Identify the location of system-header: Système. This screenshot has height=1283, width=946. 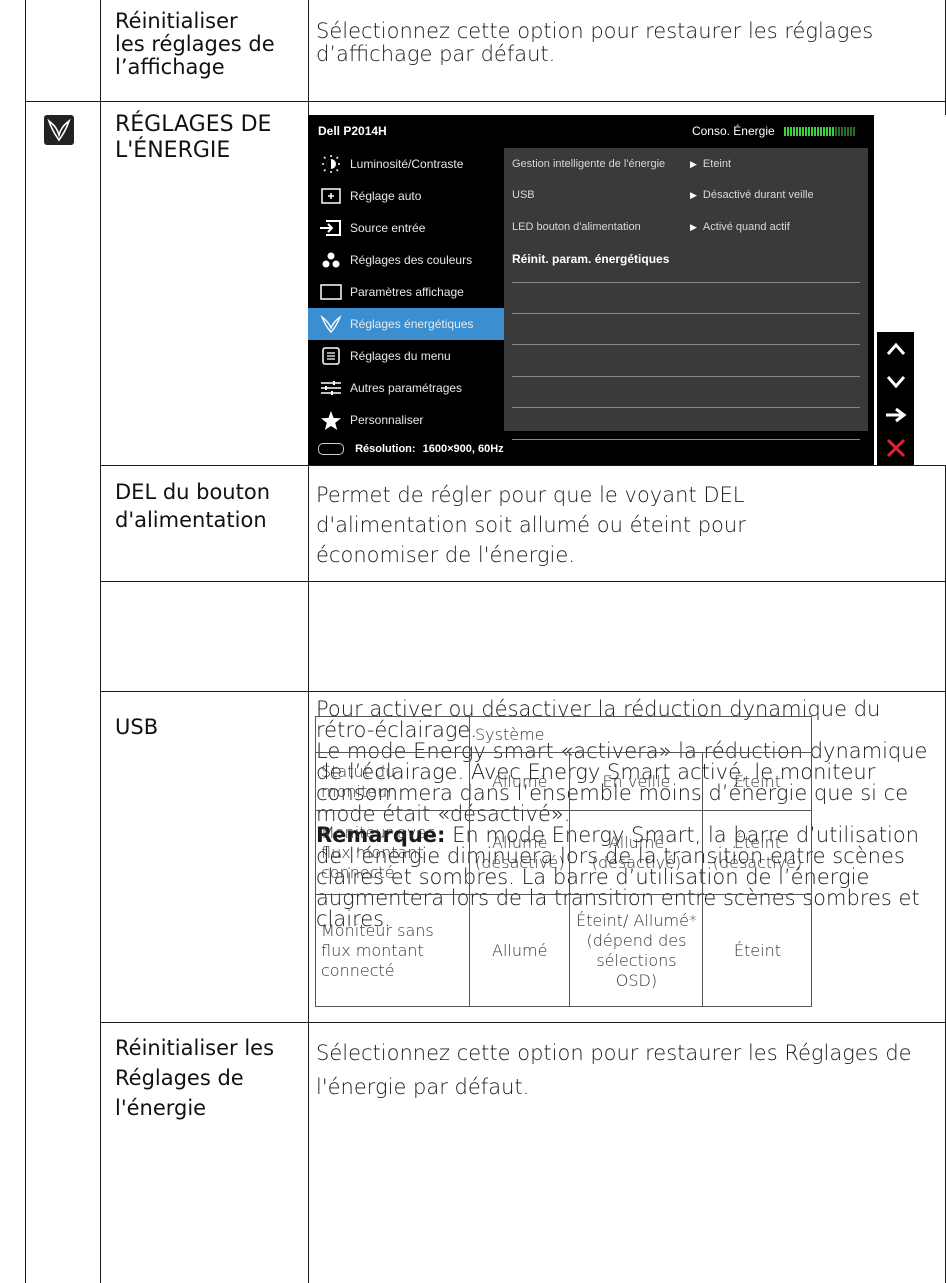
(640, 734).